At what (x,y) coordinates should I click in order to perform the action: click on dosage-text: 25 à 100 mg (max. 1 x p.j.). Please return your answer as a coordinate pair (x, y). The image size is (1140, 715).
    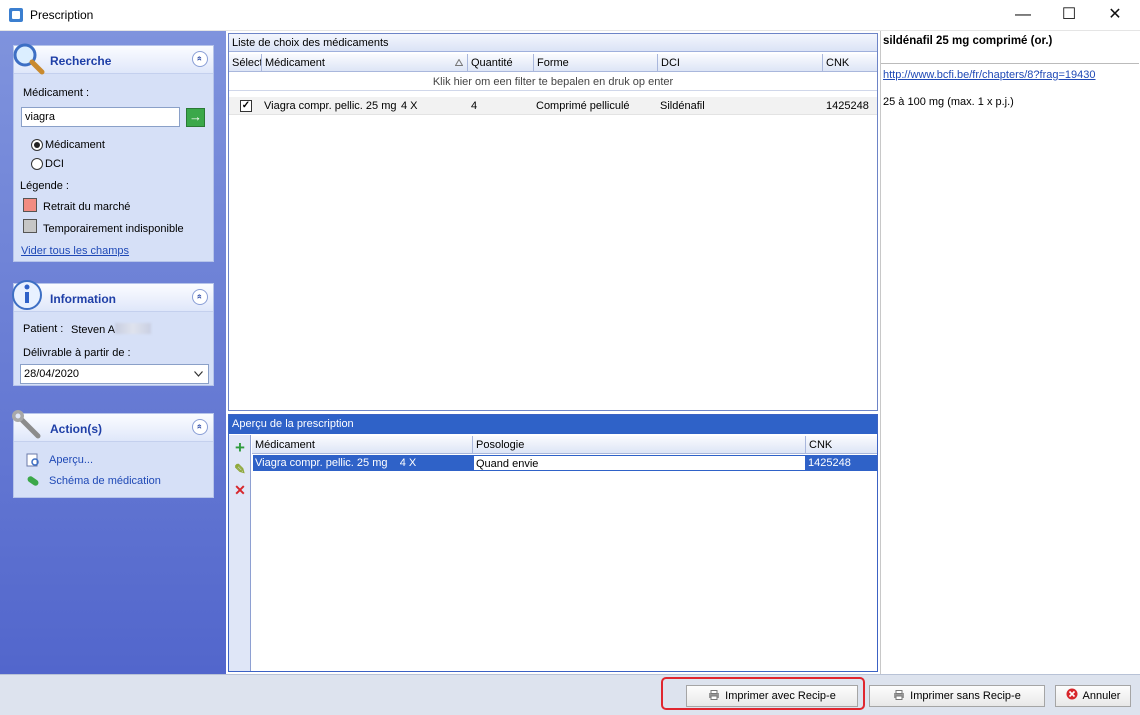
    Looking at the image, I should click on (948, 102).